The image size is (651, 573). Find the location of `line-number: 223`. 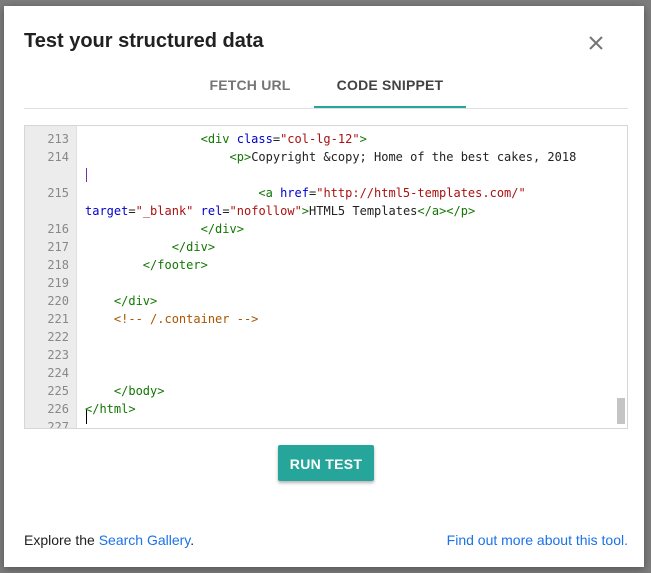

line-number: 223 is located at coordinates (58, 355).